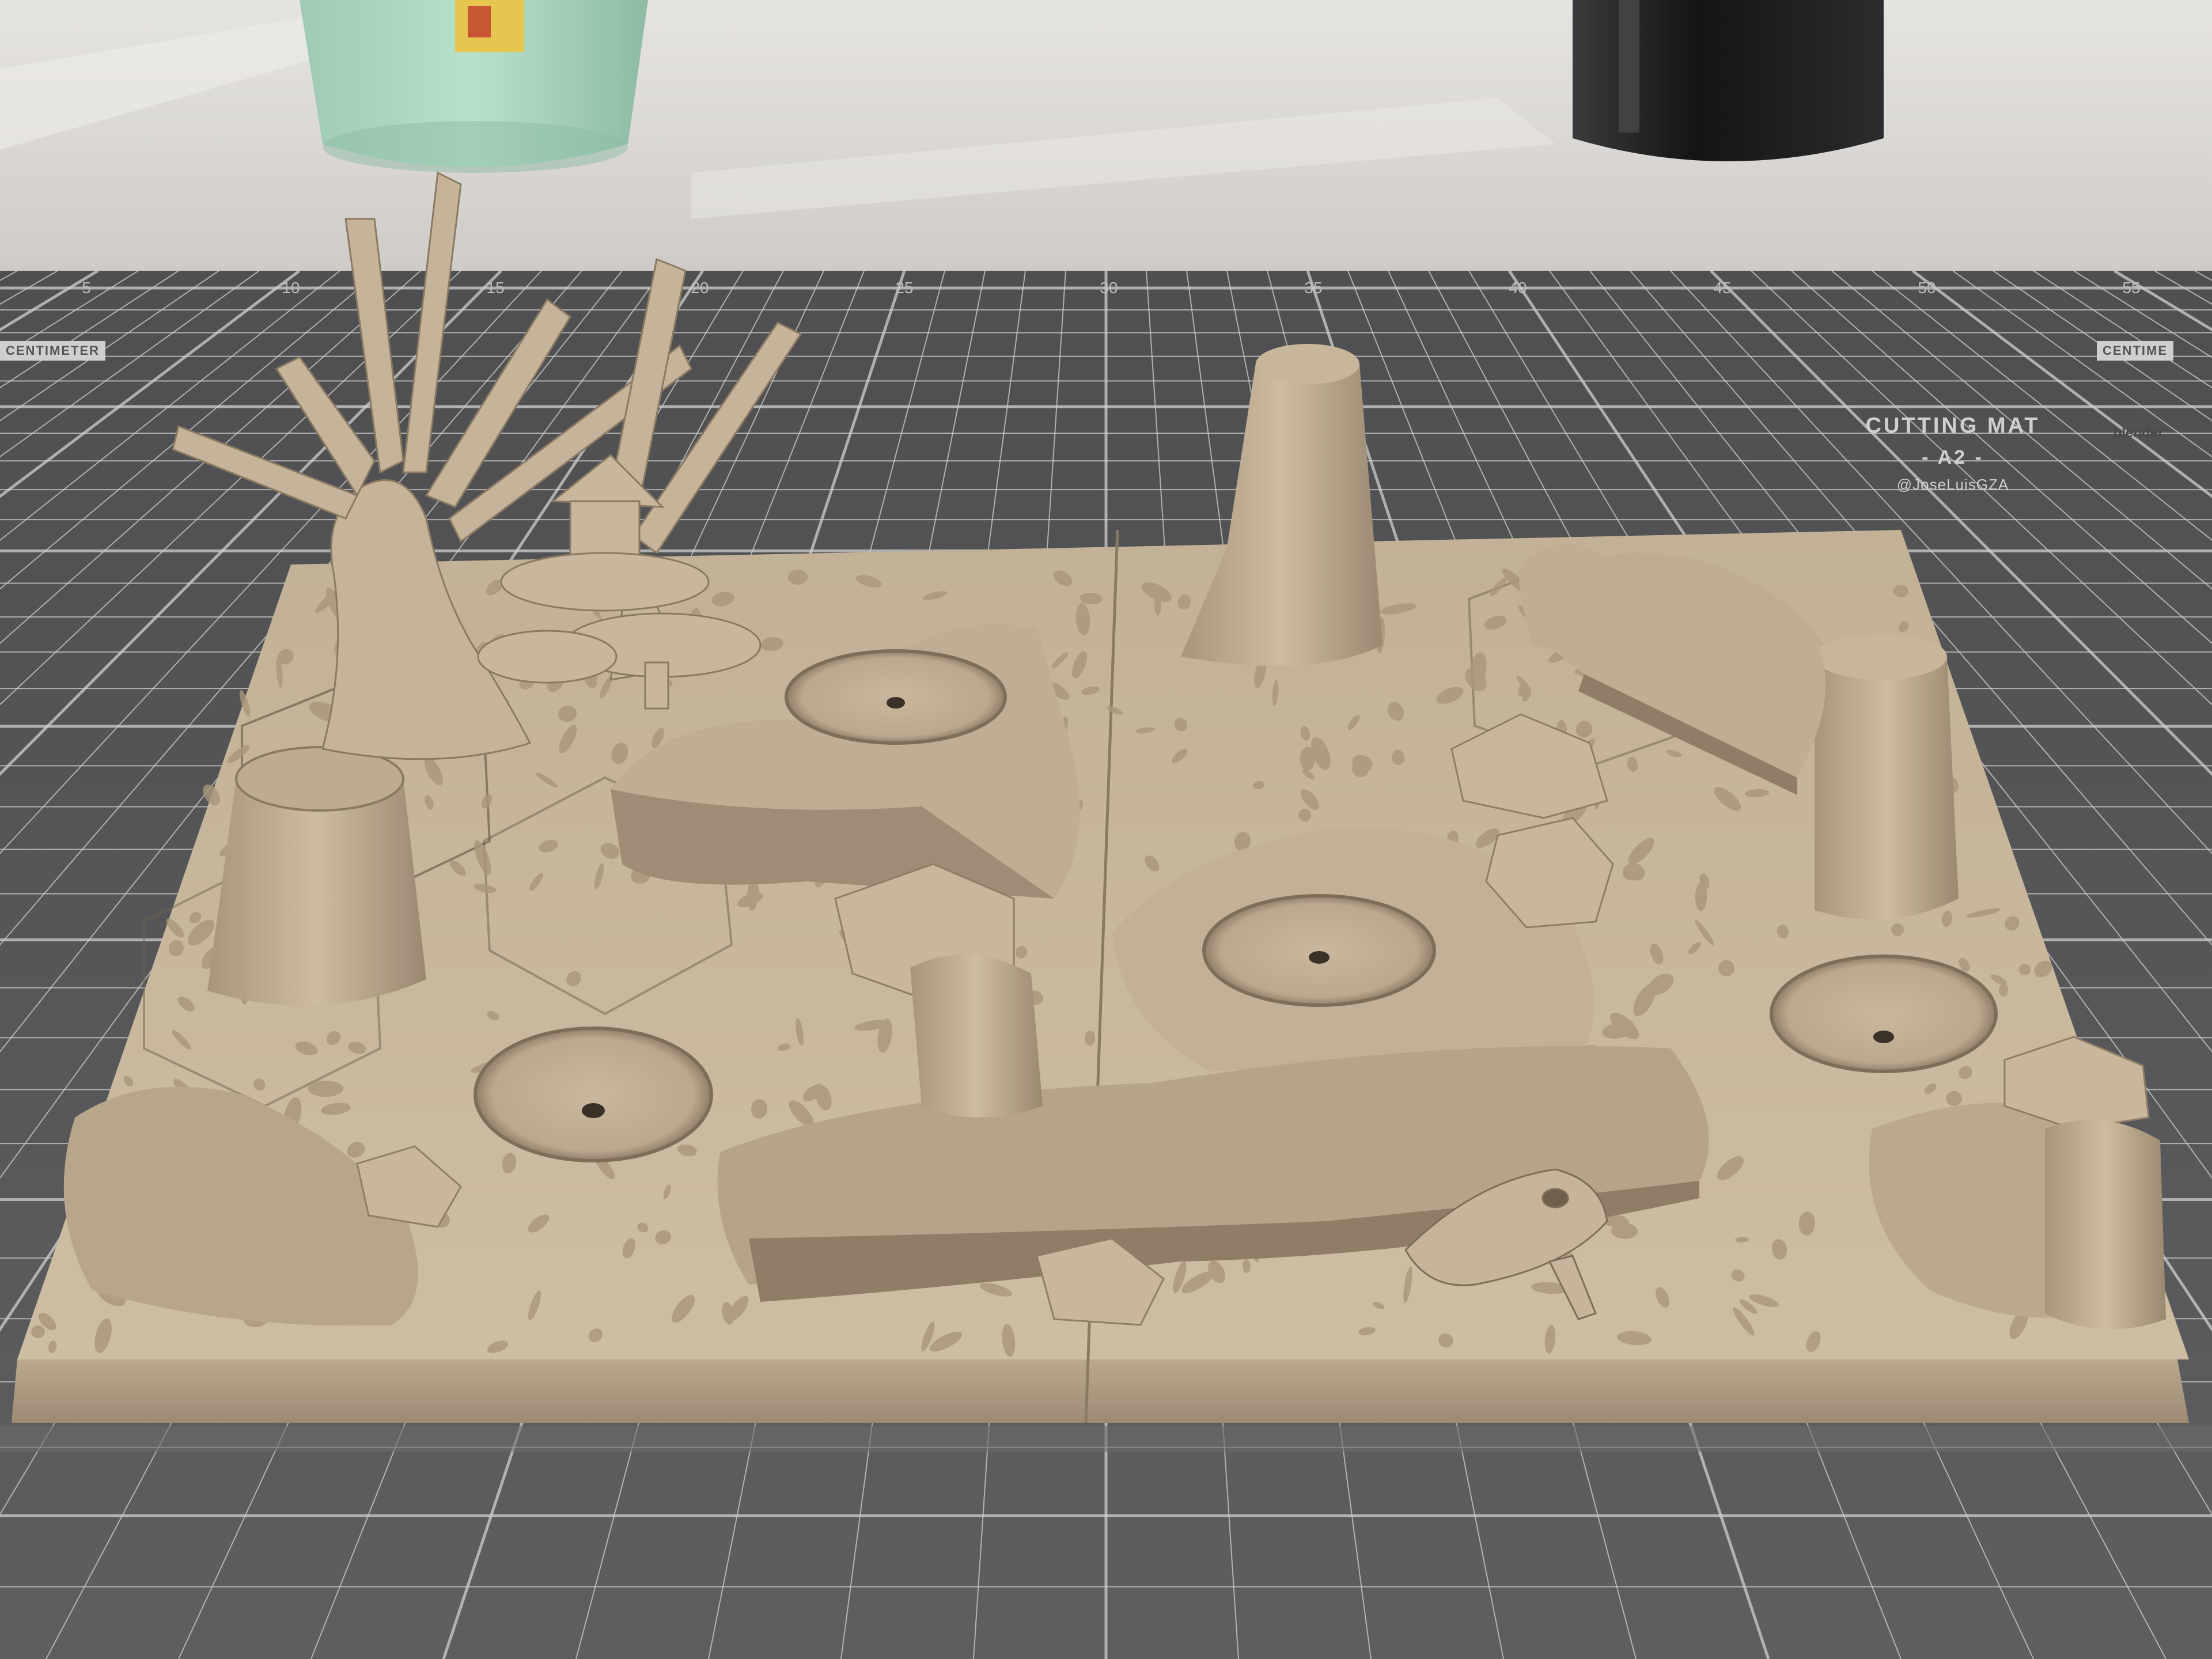 This screenshot has height=1659, width=2212. I want to click on mat-author-handle: @JoseLuisGZA, so click(1952, 484).